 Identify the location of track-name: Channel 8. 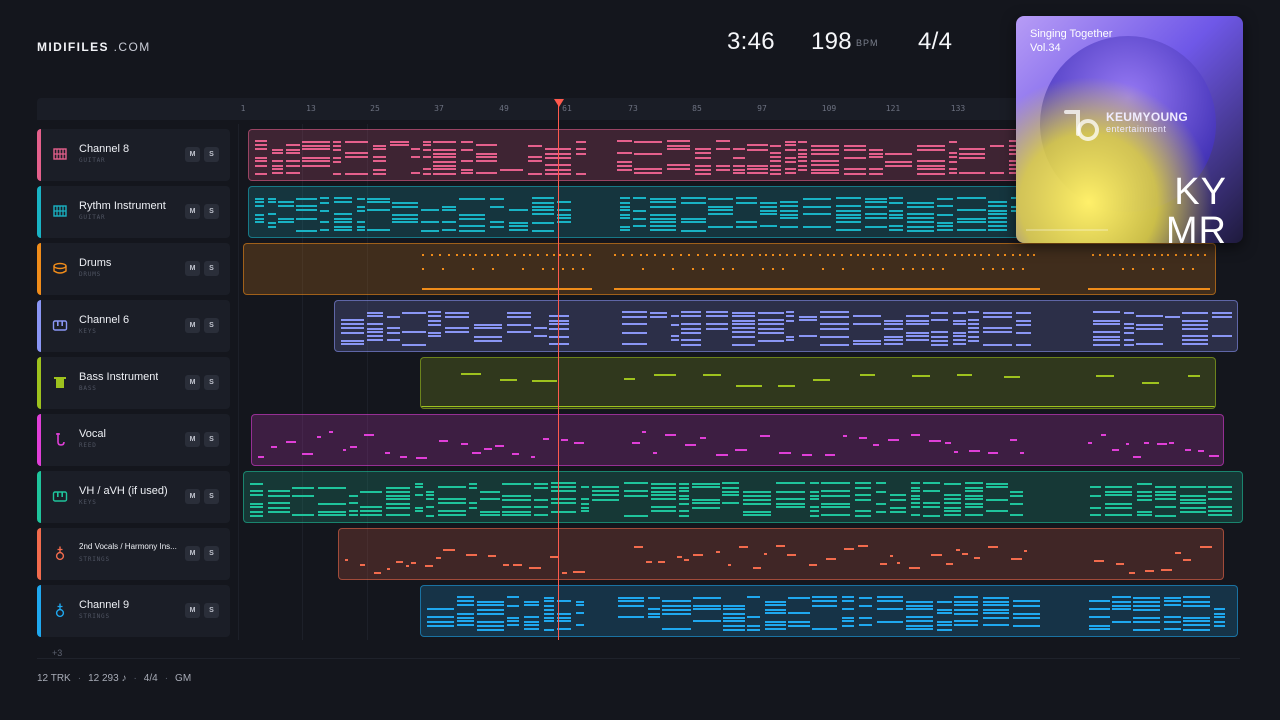
(104, 149).